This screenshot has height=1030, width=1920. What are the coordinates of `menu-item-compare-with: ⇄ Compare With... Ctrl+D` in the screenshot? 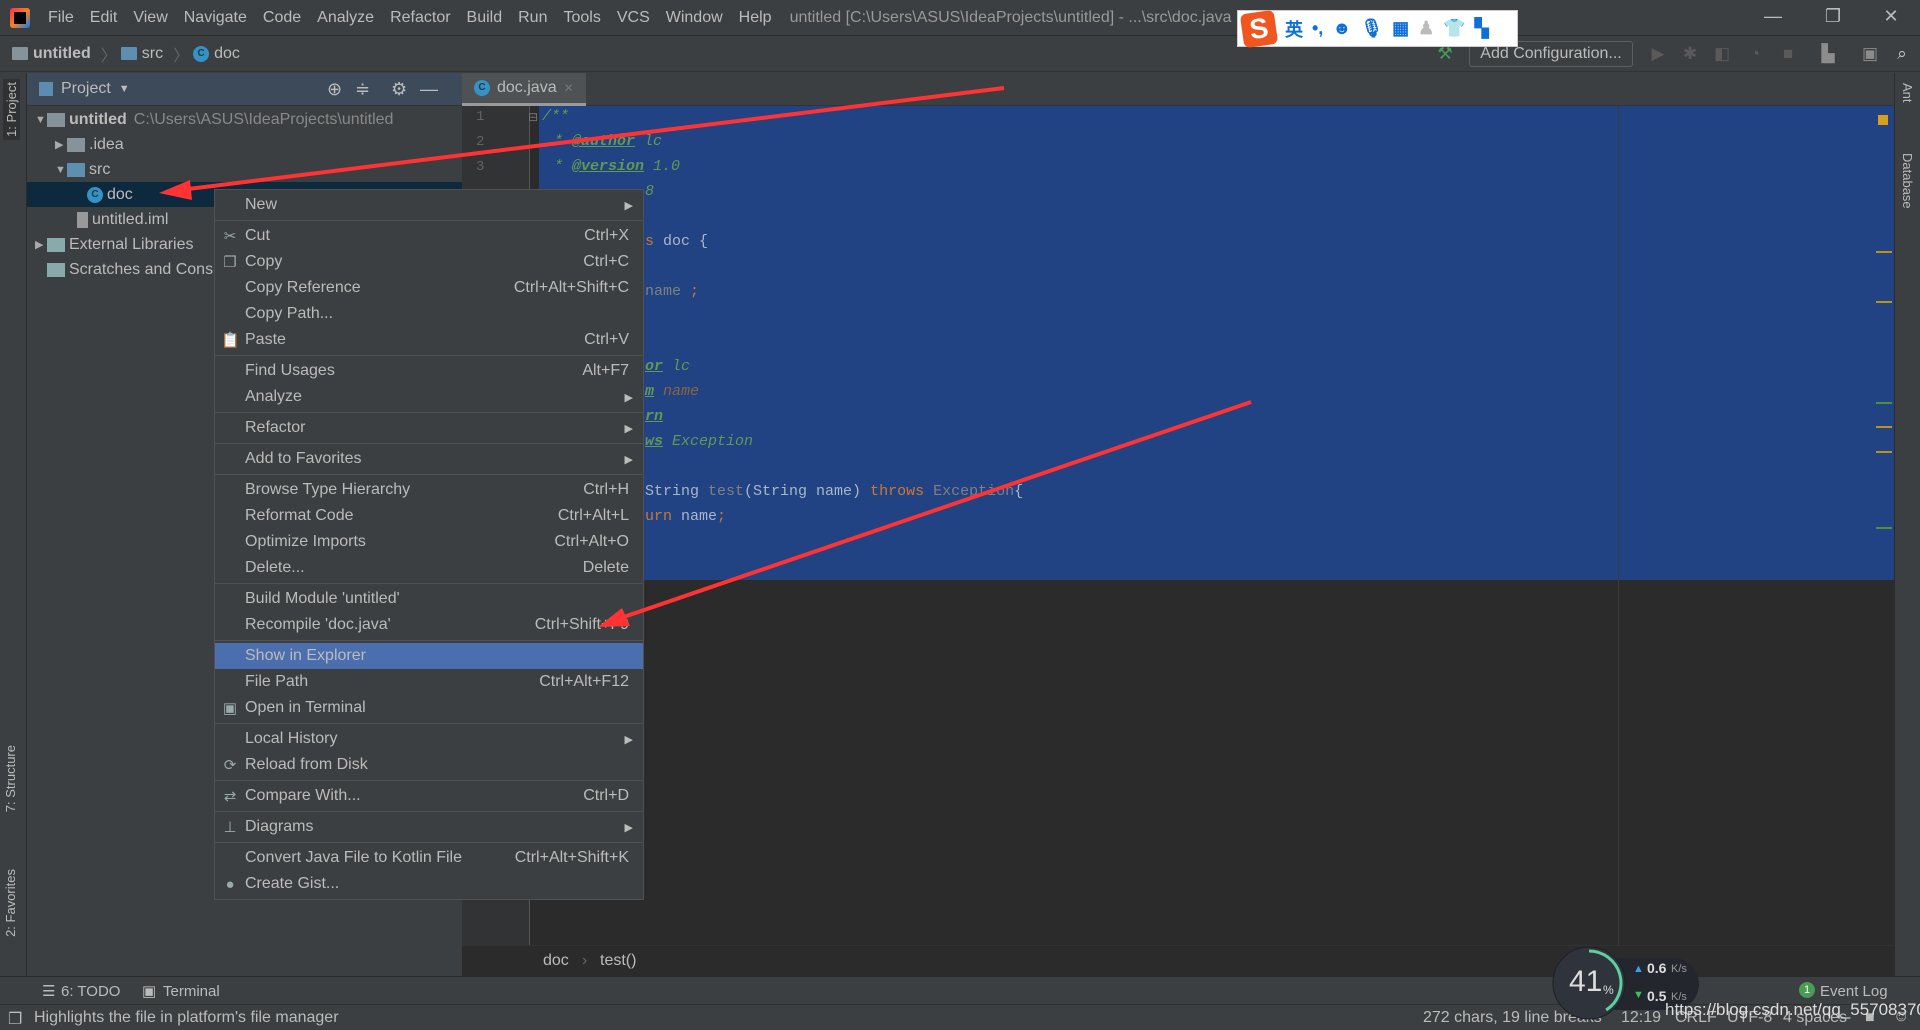 It's located at (429, 796).